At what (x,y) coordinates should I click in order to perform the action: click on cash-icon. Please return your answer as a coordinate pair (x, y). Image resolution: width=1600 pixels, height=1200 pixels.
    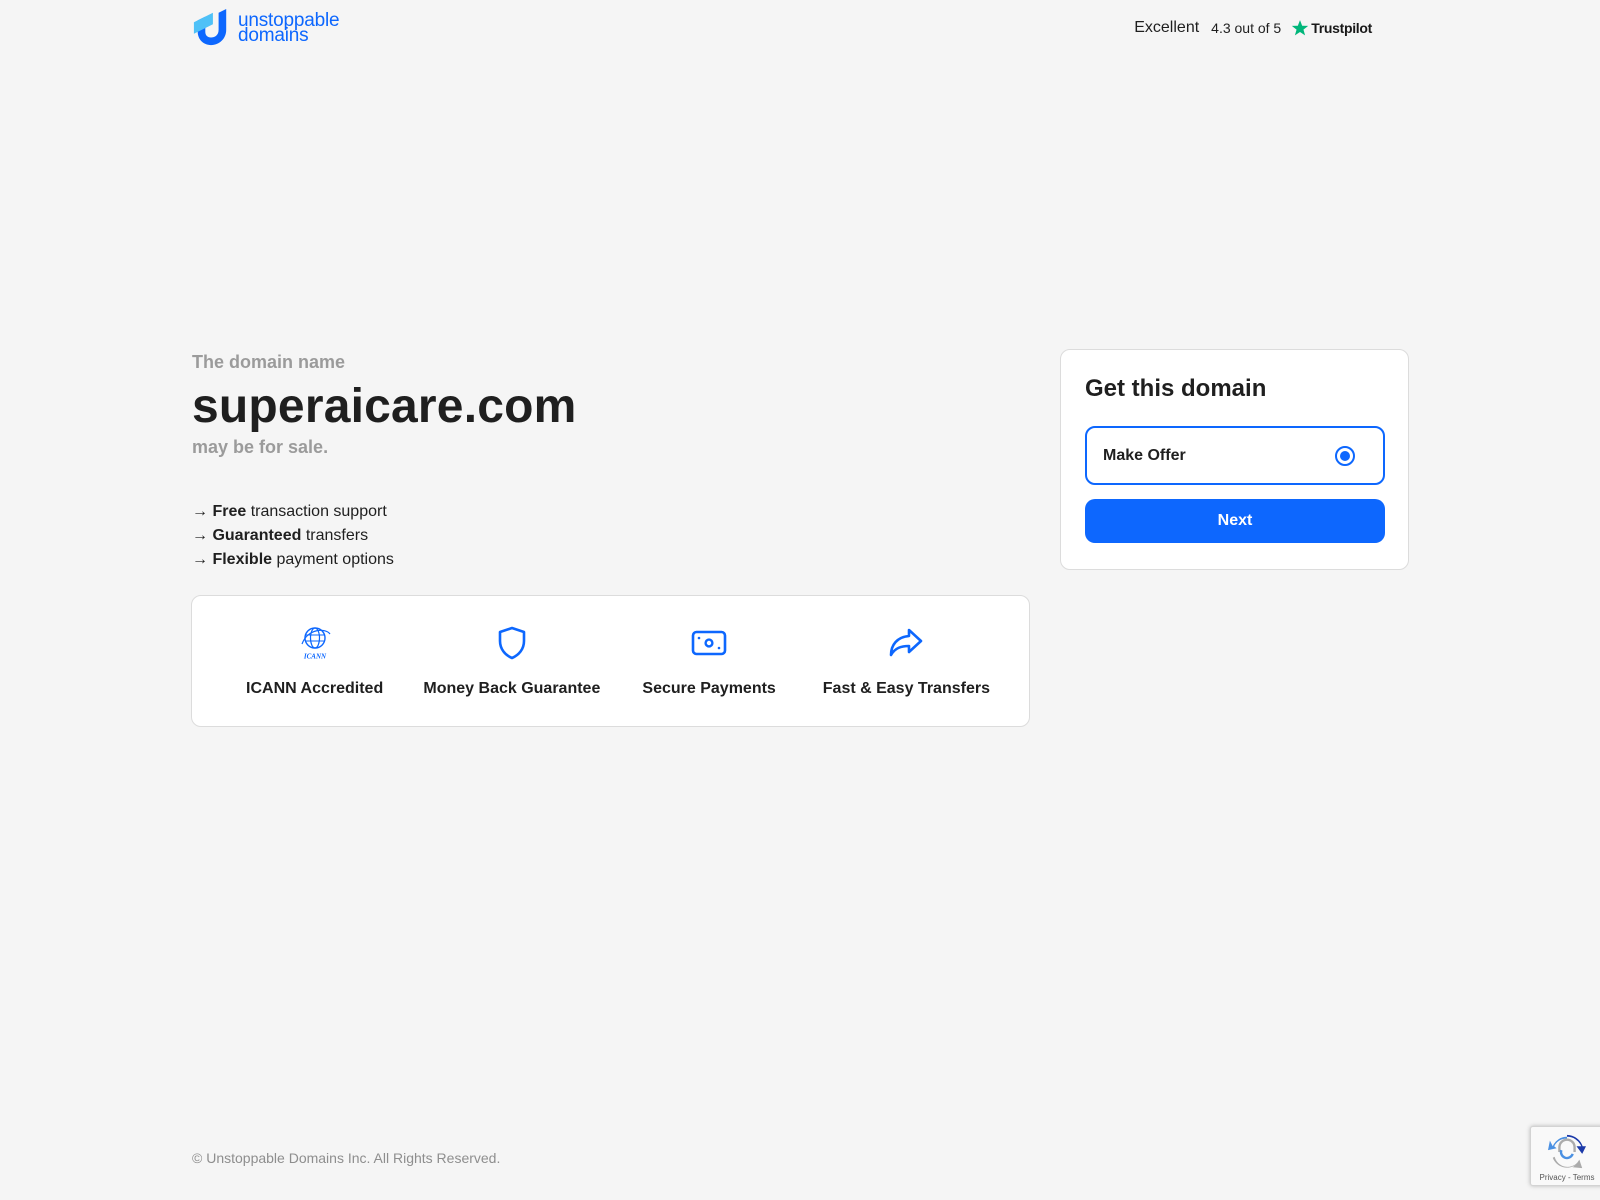
    Looking at the image, I should click on (709, 643).